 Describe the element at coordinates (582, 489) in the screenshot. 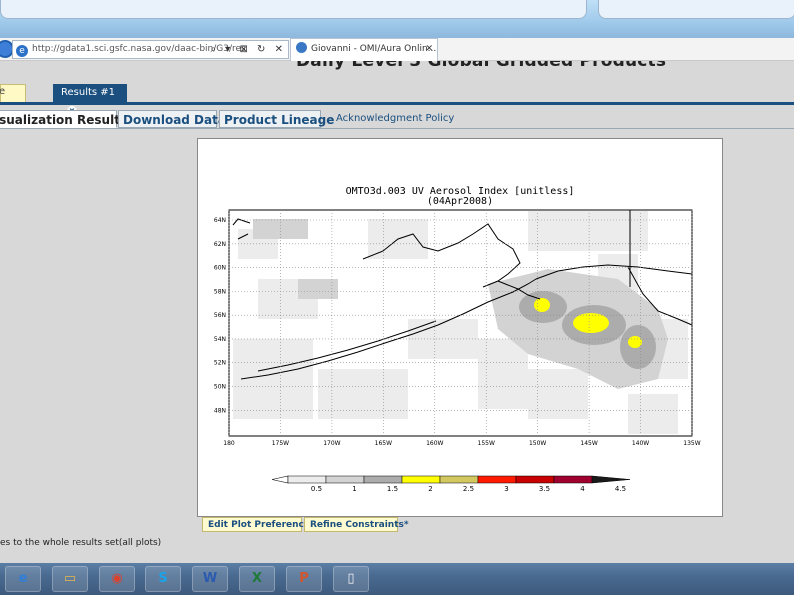

I see `colorbar-label: 4` at that location.